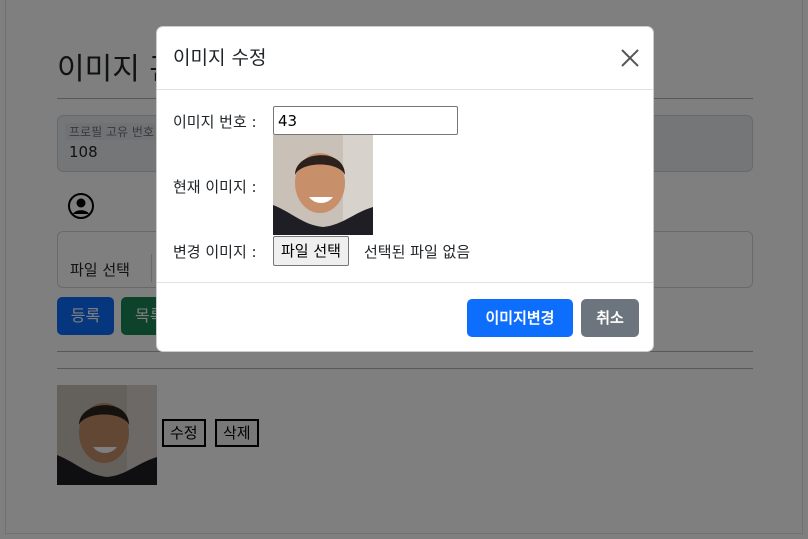 The width and height of the screenshot is (808, 539). What do you see at coordinates (215, 122) in the screenshot?
I see `image-no-label: 이미지 번호 :` at bounding box center [215, 122].